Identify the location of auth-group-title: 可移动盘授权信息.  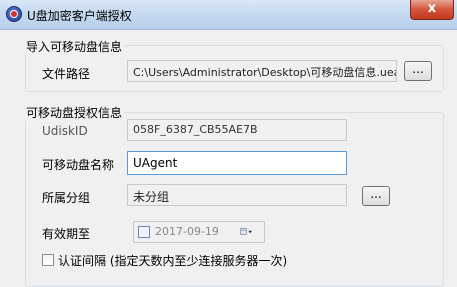
(74, 112).